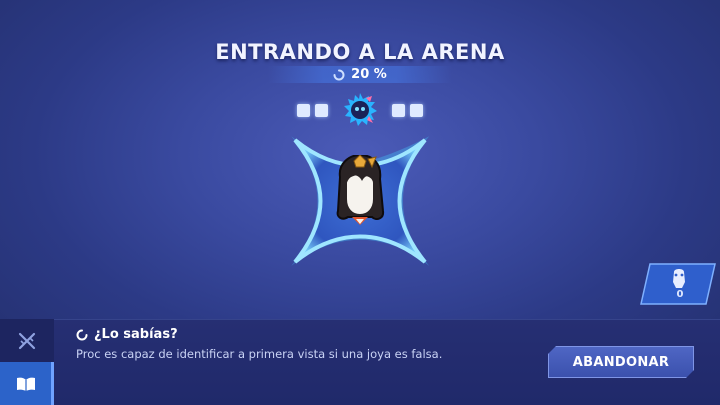  Describe the element at coordinates (680, 294) in the screenshot. I see `spectator-count: 0` at that location.